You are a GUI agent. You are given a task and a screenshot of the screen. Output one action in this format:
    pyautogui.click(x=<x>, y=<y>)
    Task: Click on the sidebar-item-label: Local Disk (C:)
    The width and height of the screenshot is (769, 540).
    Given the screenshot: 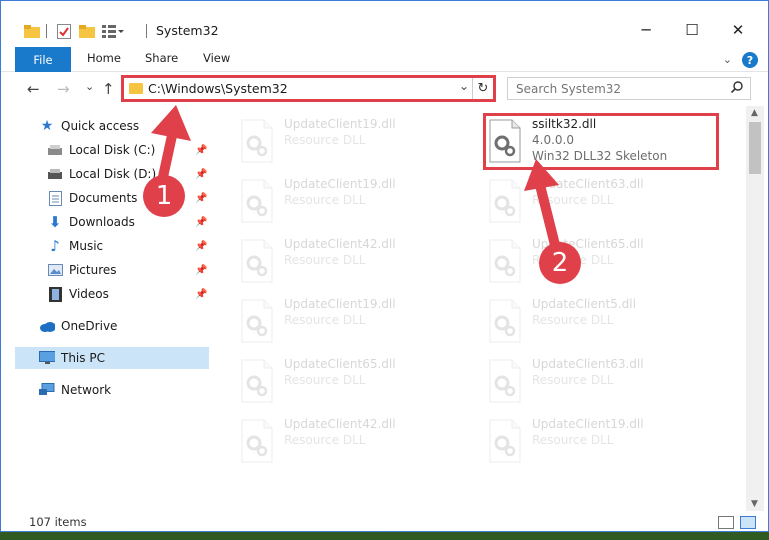 What is the action you would take?
    pyautogui.click(x=112, y=150)
    